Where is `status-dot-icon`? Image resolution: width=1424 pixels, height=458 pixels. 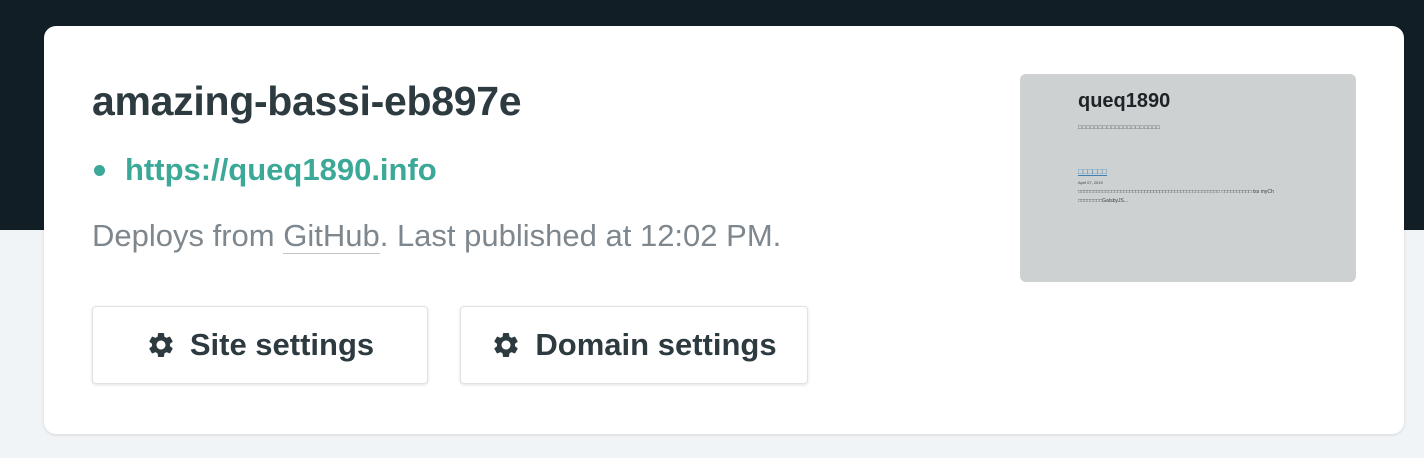
status-dot-icon is located at coordinates (99, 170).